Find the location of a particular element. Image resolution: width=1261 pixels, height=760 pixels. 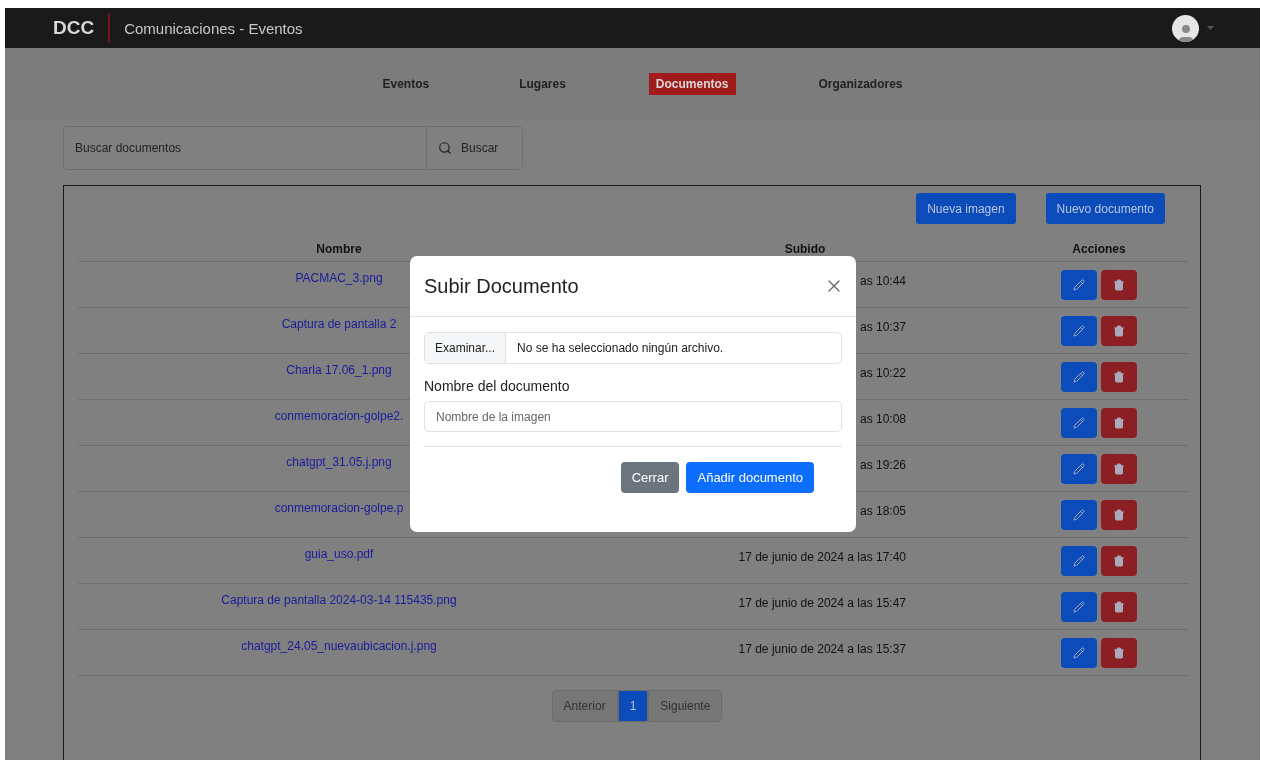

document-link: chatgpt_31.05.j.png is located at coordinates (339, 462).